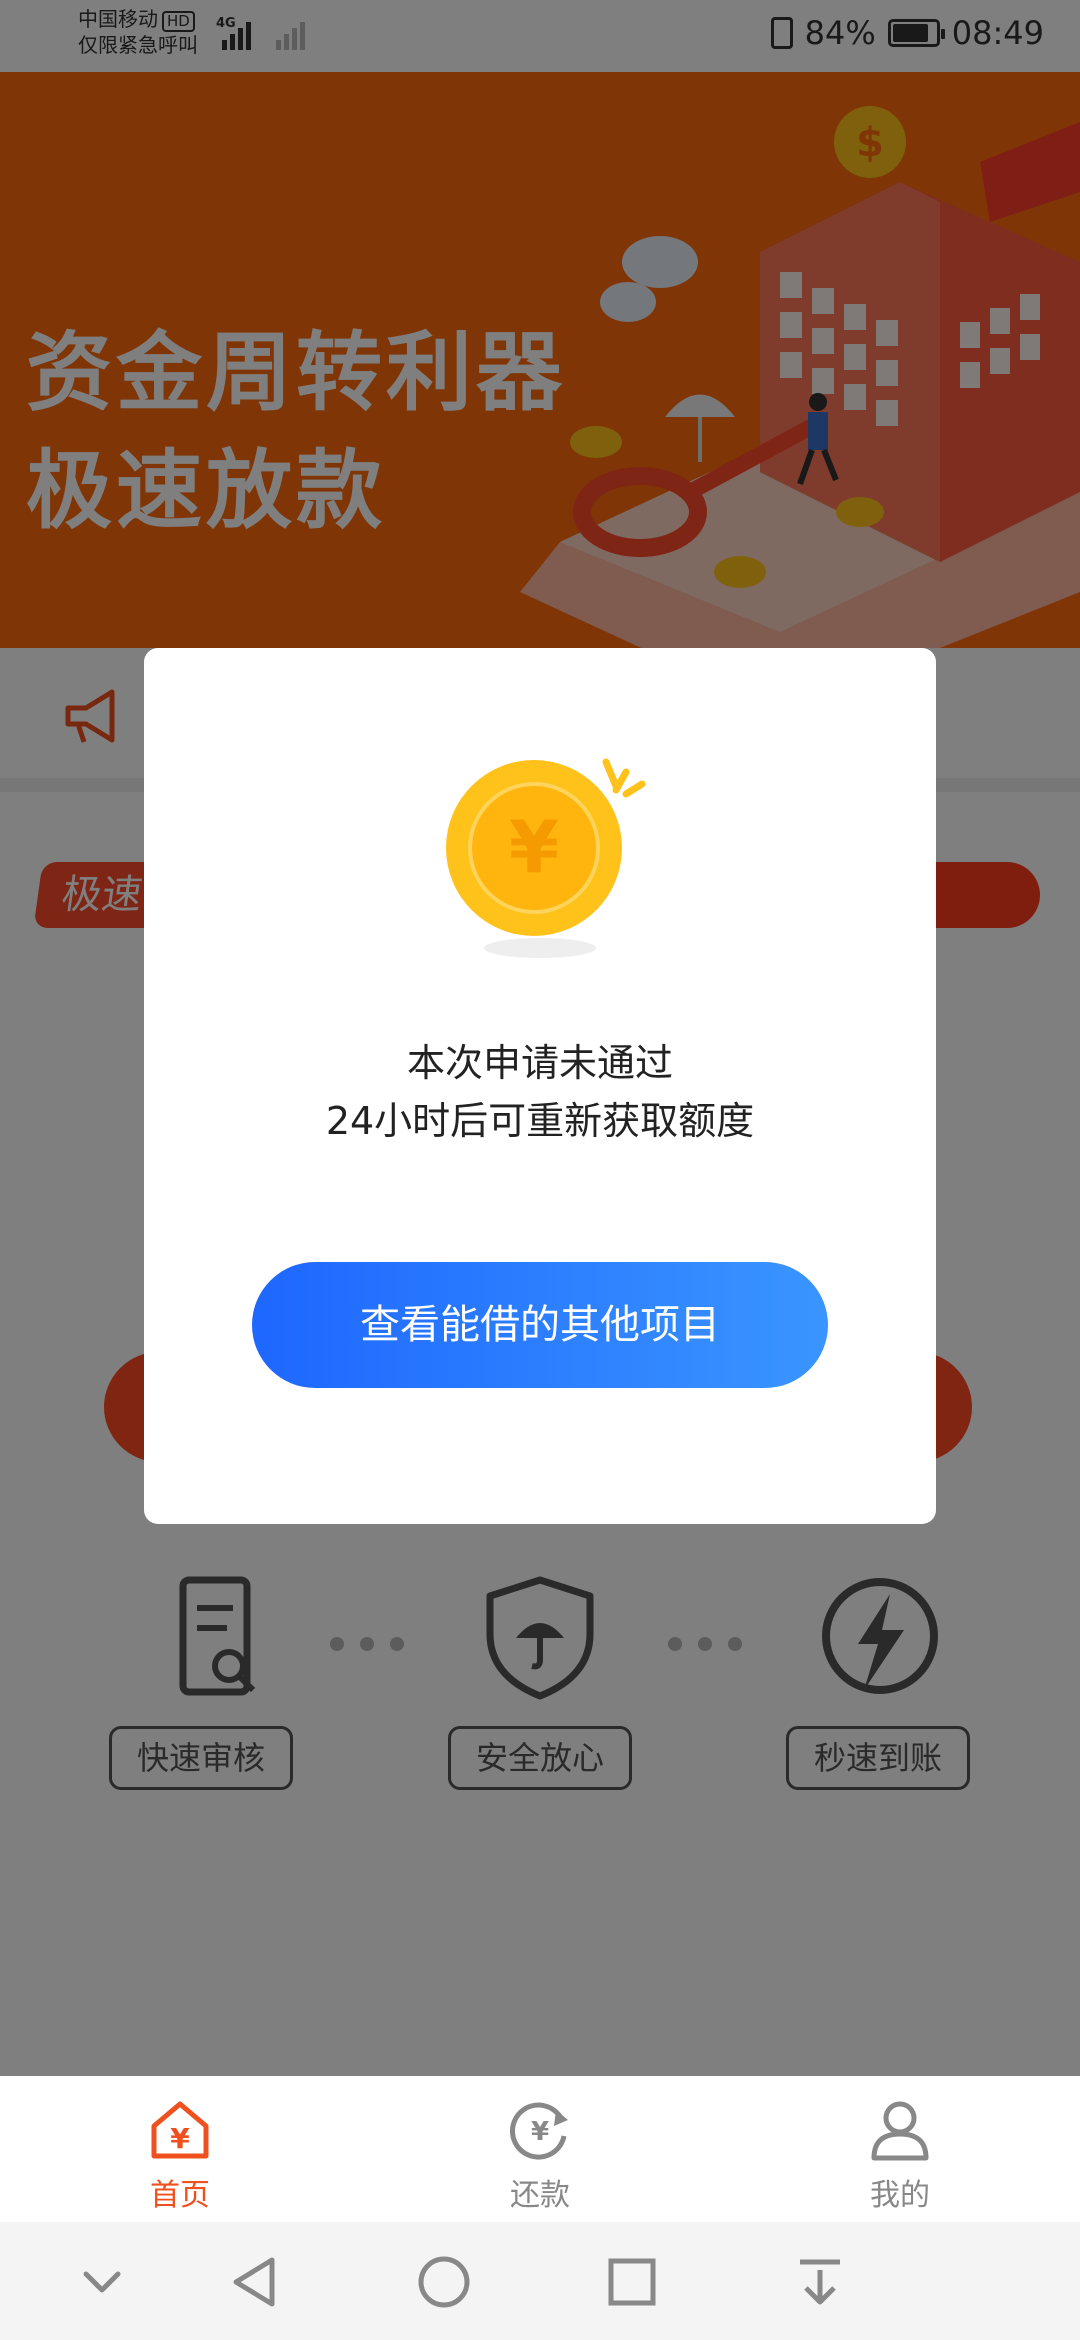 The width and height of the screenshot is (1080, 2340). I want to click on tab-repay: ¥ 还款, so click(540, 2156).